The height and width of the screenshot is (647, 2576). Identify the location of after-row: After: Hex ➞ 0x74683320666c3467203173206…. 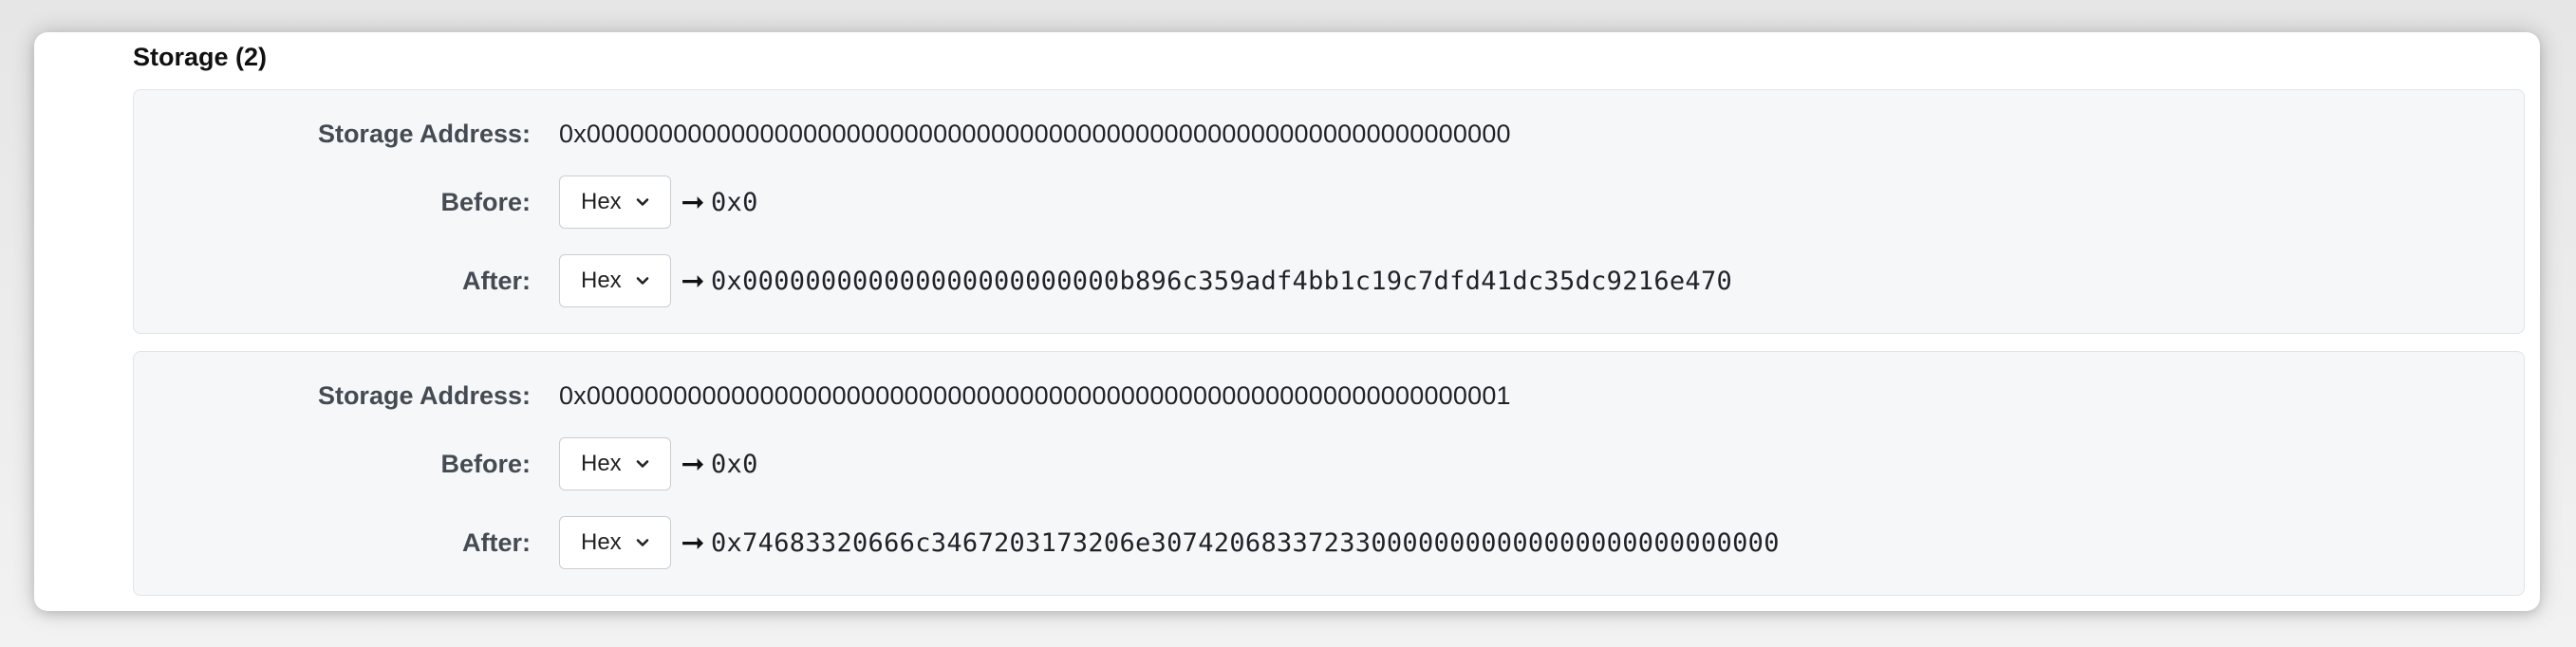
(1329, 543).